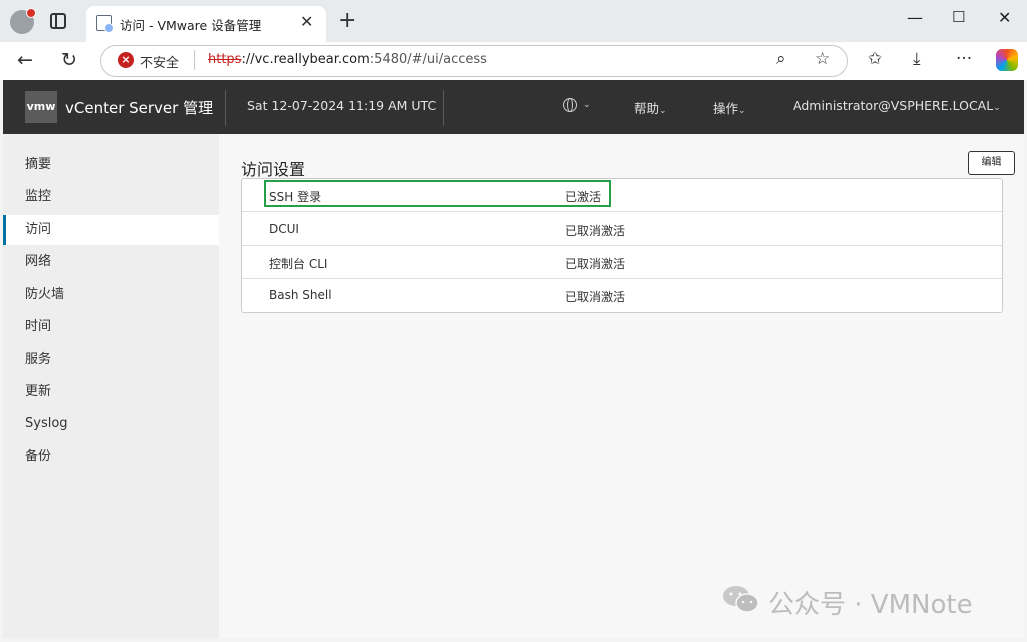 The height and width of the screenshot is (642, 1027). What do you see at coordinates (298, 264) in the screenshot?
I see `setting-name: 控制台 CLI` at bounding box center [298, 264].